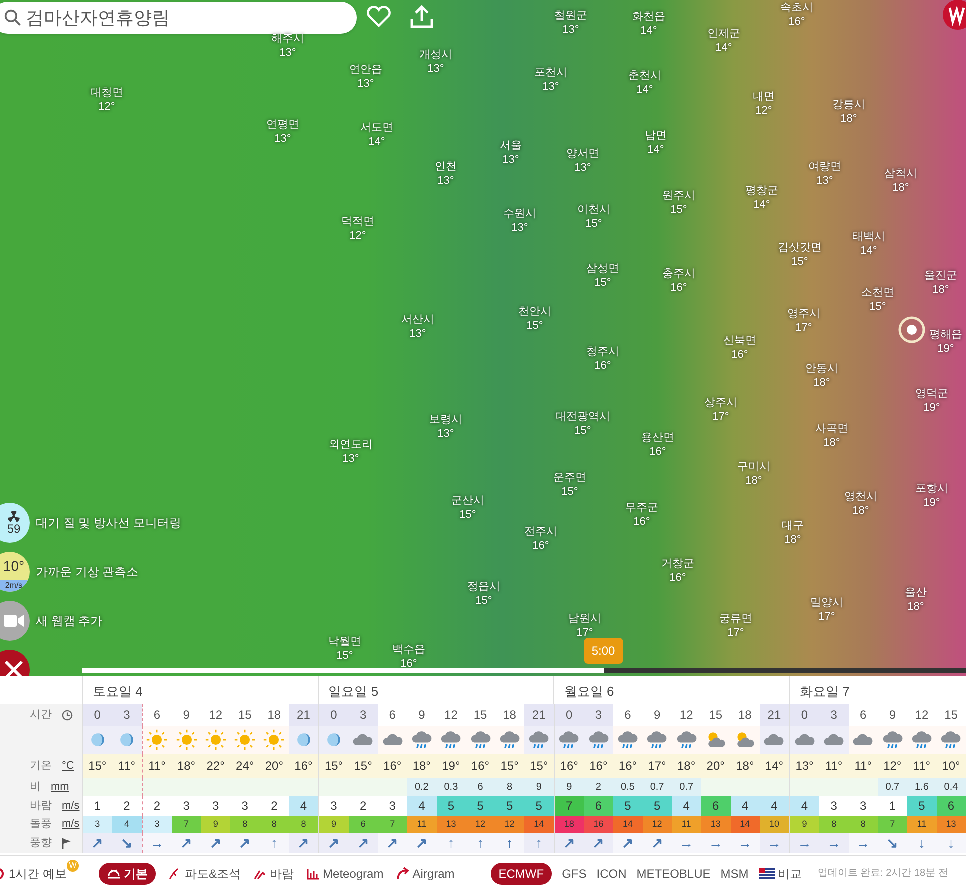 The width and height of the screenshot is (966, 891). What do you see at coordinates (611, 873) in the screenshot?
I see `model-tab: ICON` at bounding box center [611, 873].